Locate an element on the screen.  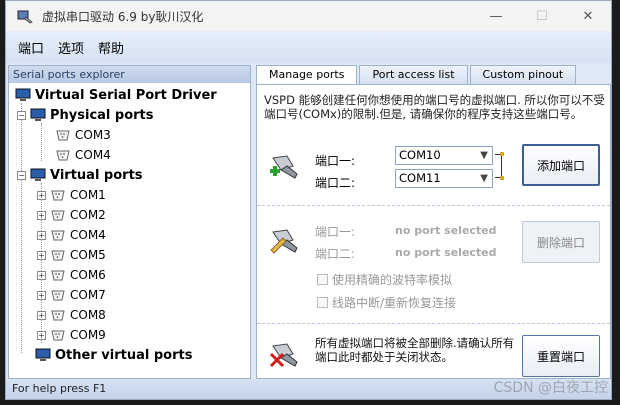
line-break-option: 线路中断/重新恢复连接 is located at coordinates (386, 302).